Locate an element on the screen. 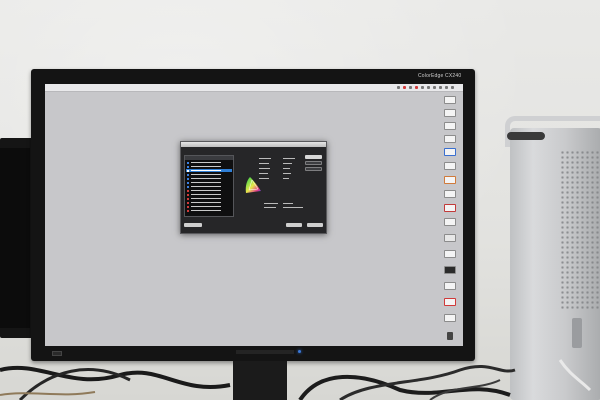 The width and height of the screenshot is (600, 400). object-on-tower is located at coordinates (526, 136).